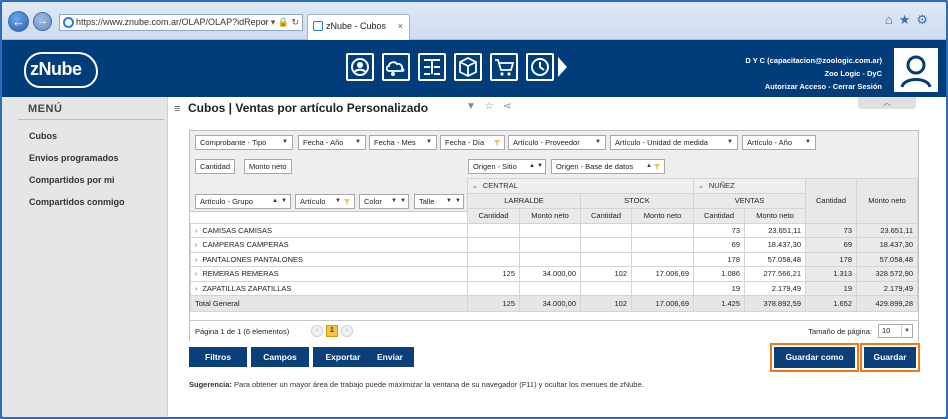 The image size is (948, 419). I want to click on col-header-nunez: ⌄ NUÑEZ, so click(749, 186).